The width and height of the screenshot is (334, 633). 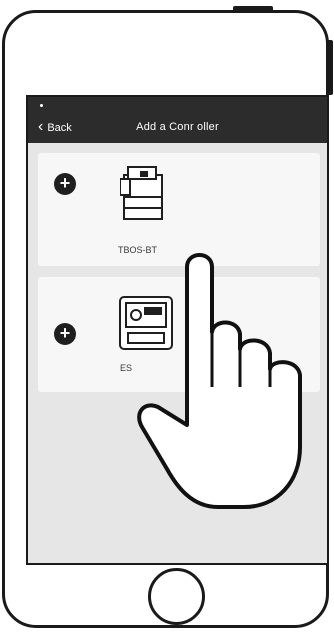 I want to click on home-button, so click(x=176, y=596).